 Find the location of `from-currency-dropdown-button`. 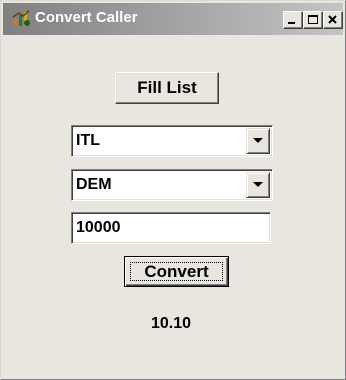

from-currency-dropdown-button is located at coordinates (258, 141).